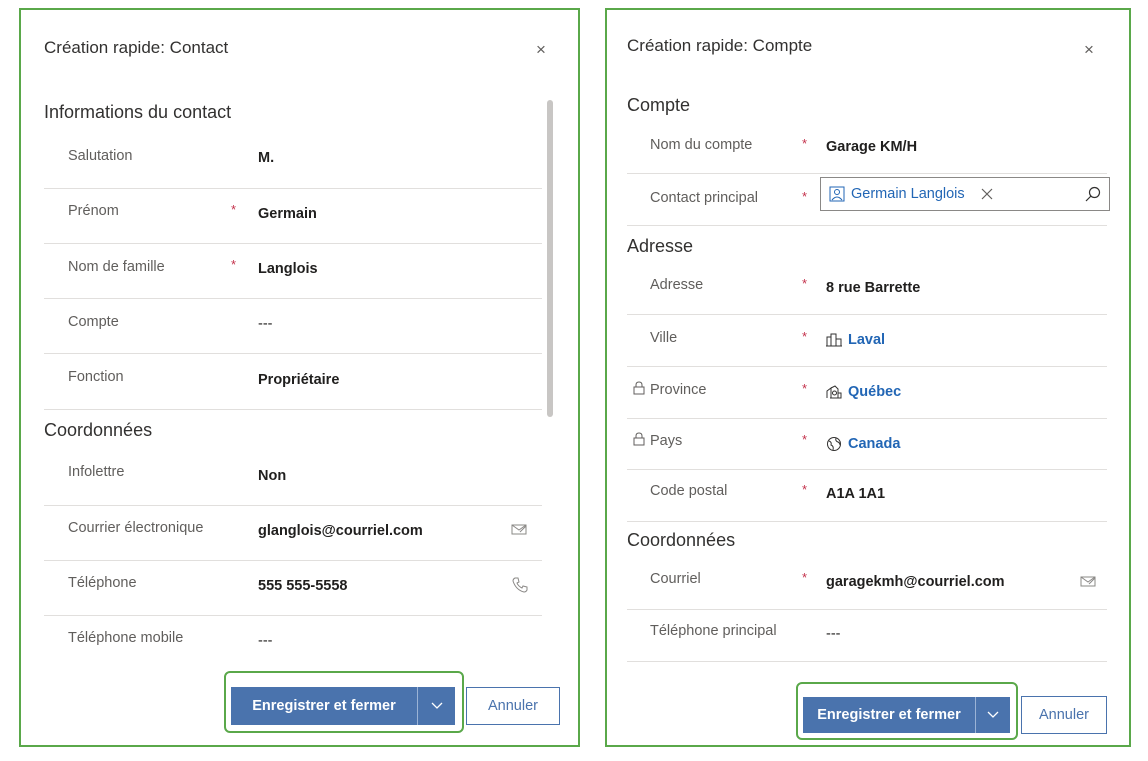 This screenshot has width=1148, height=761. Describe the element at coordinates (664, 338) in the screenshot. I see `field-label-ville: Ville` at that location.